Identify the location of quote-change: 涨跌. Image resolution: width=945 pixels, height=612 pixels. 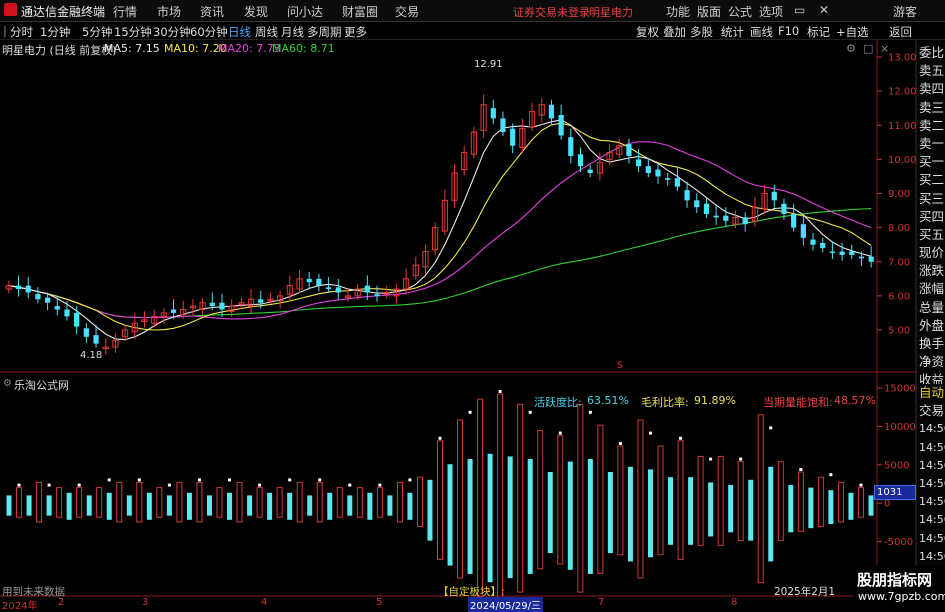
(932, 271).